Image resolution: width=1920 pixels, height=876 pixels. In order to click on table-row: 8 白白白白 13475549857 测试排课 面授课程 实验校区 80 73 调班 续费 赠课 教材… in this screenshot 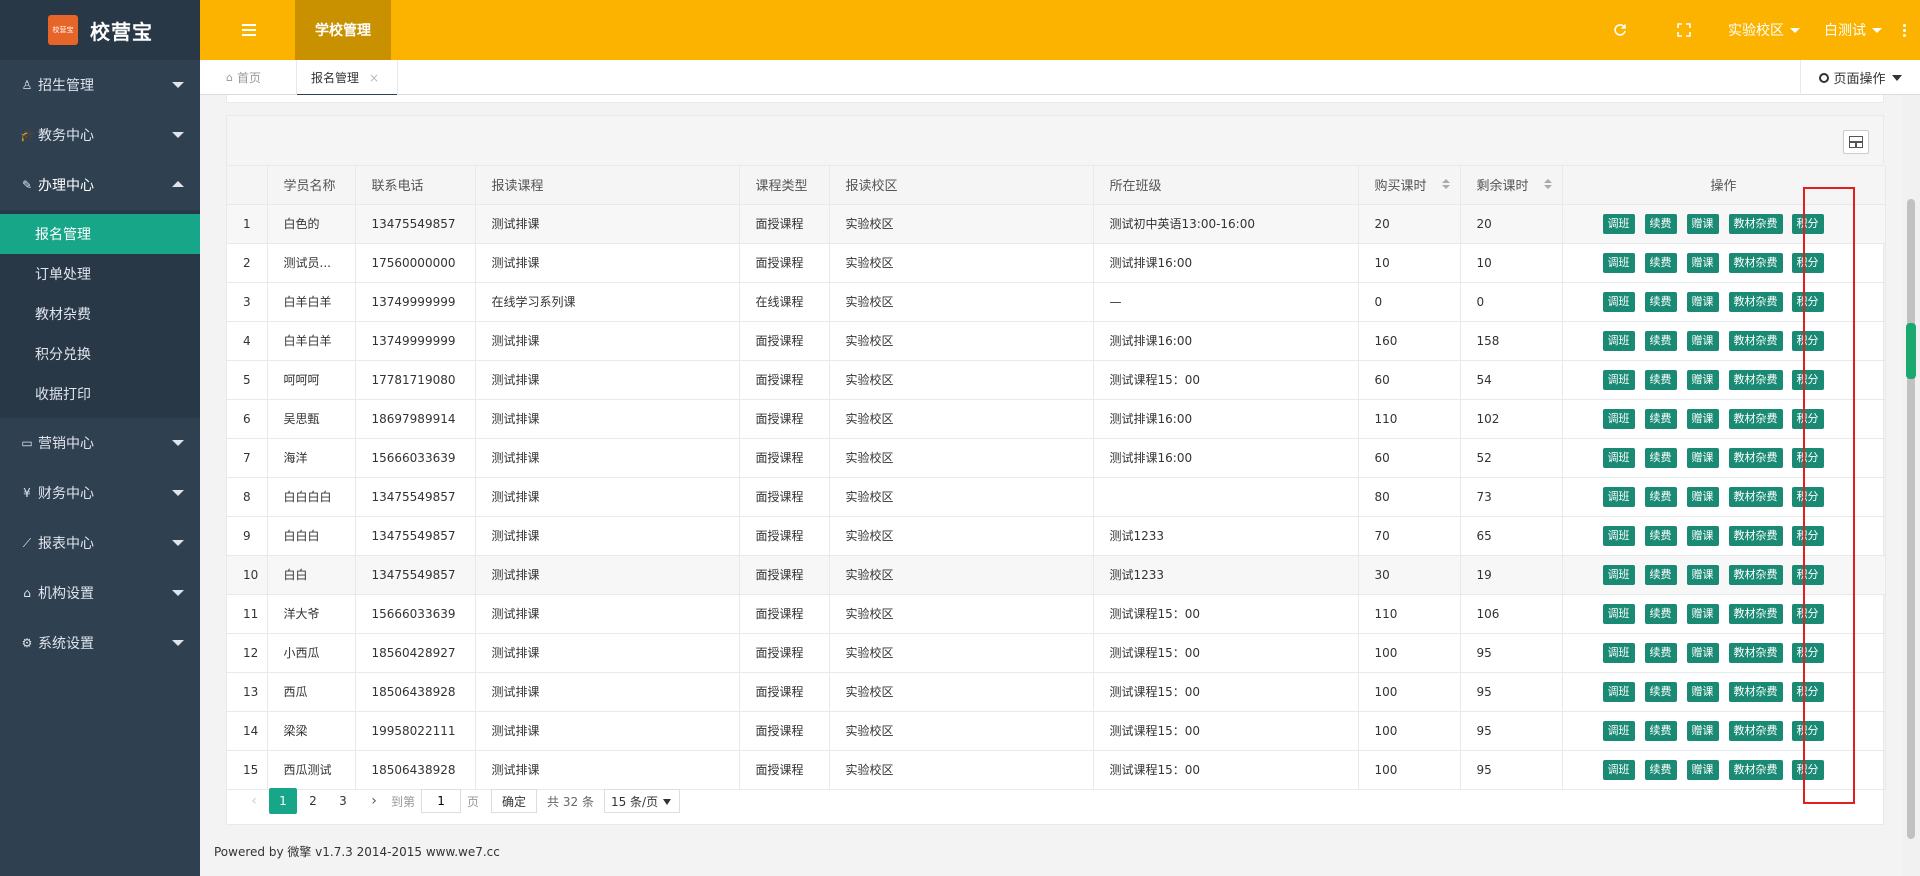, I will do `click(1056, 497)`.